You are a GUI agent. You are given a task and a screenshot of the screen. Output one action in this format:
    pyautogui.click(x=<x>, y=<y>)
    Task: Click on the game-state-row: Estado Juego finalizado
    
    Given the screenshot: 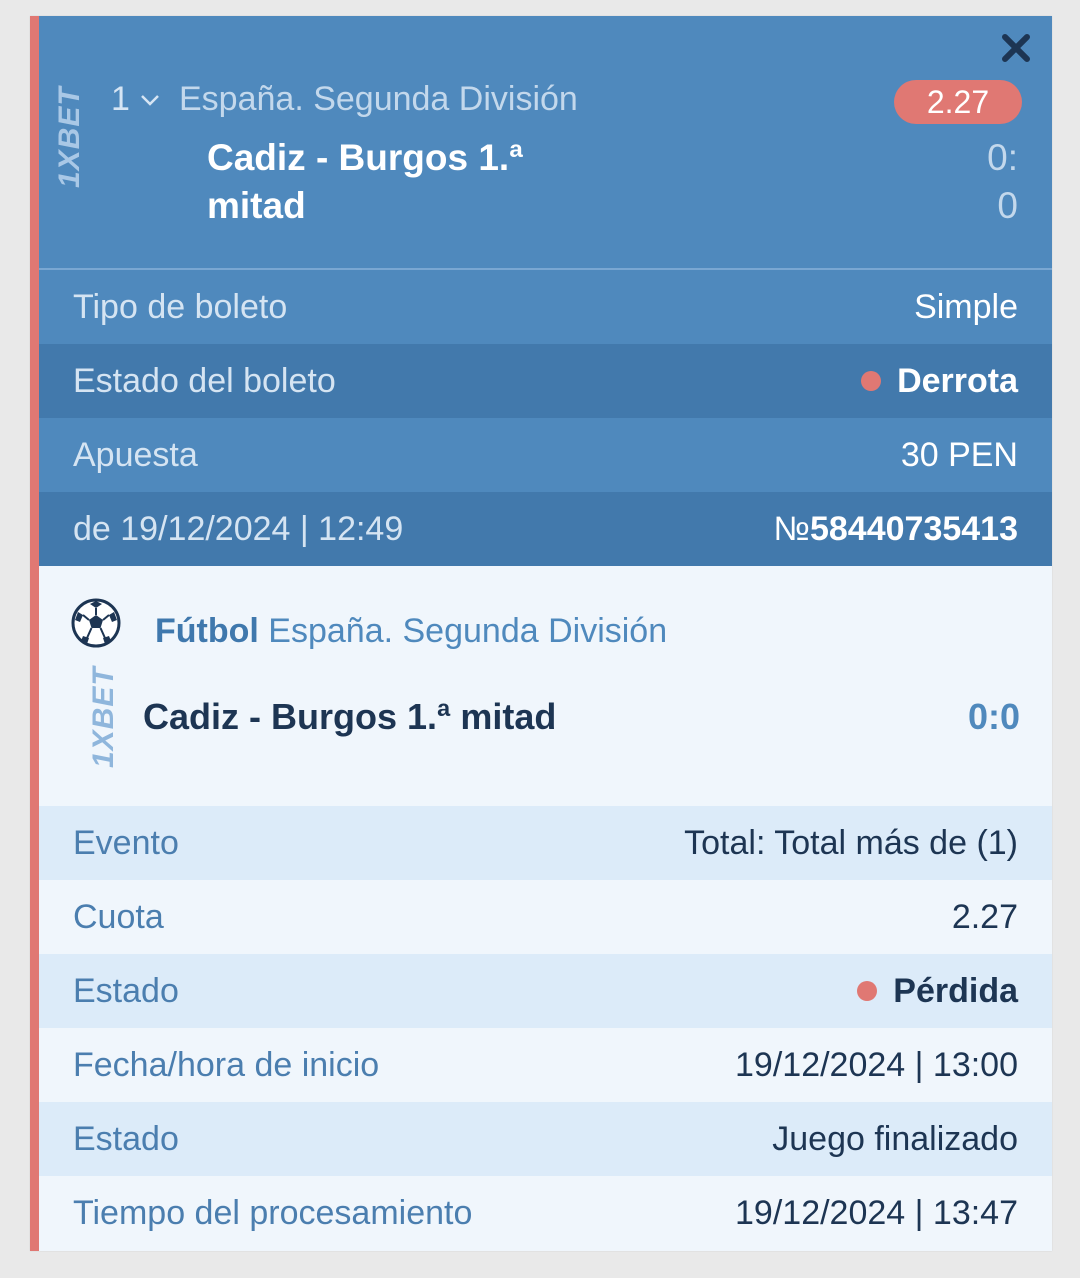 What is the action you would take?
    pyautogui.click(x=545, y=1139)
    